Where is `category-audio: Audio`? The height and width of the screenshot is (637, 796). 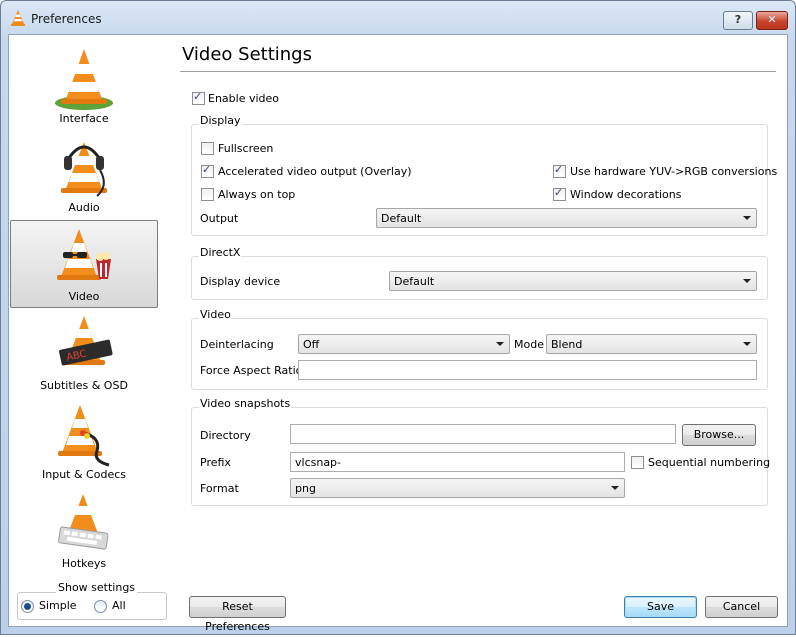
category-audio: Audio is located at coordinates (84, 175).